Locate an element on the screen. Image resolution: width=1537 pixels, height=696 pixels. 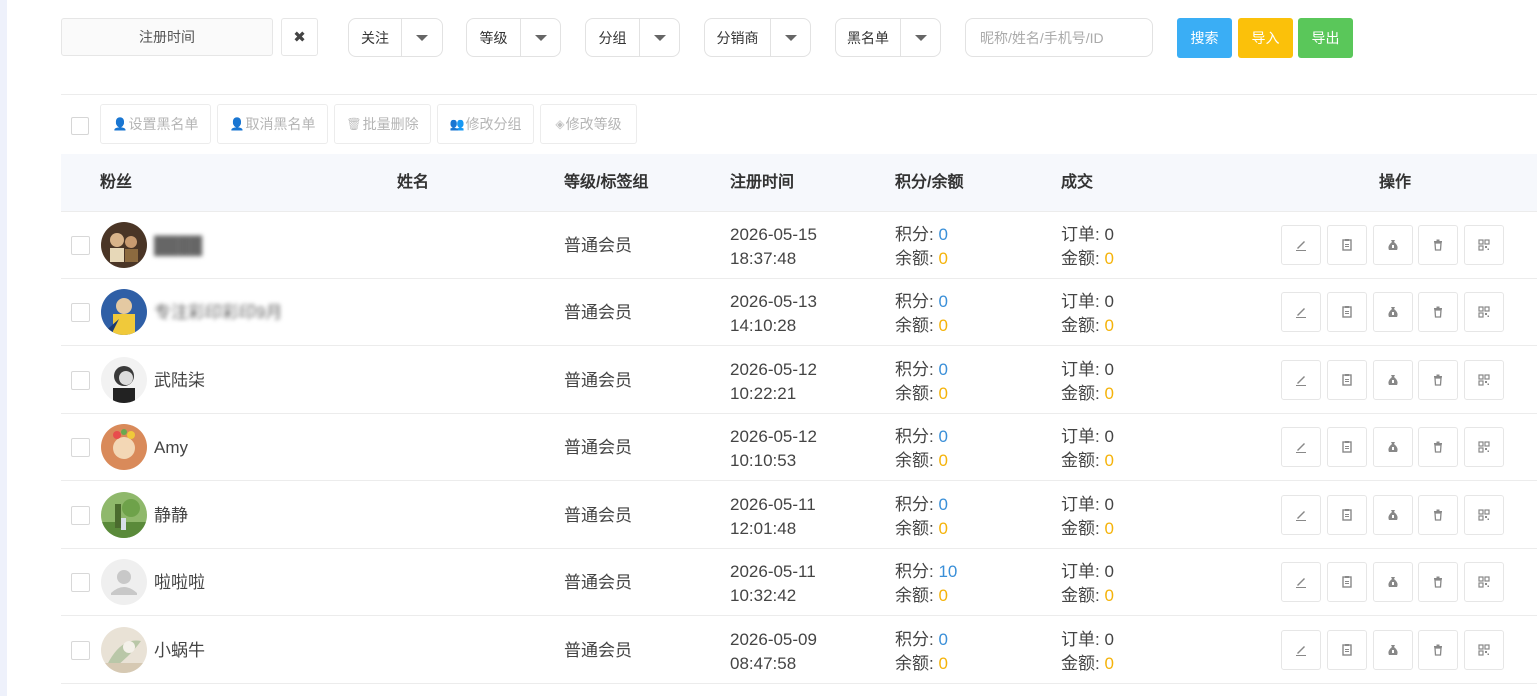
distributor-select: 分销商 is located at coordinates (757, 37).